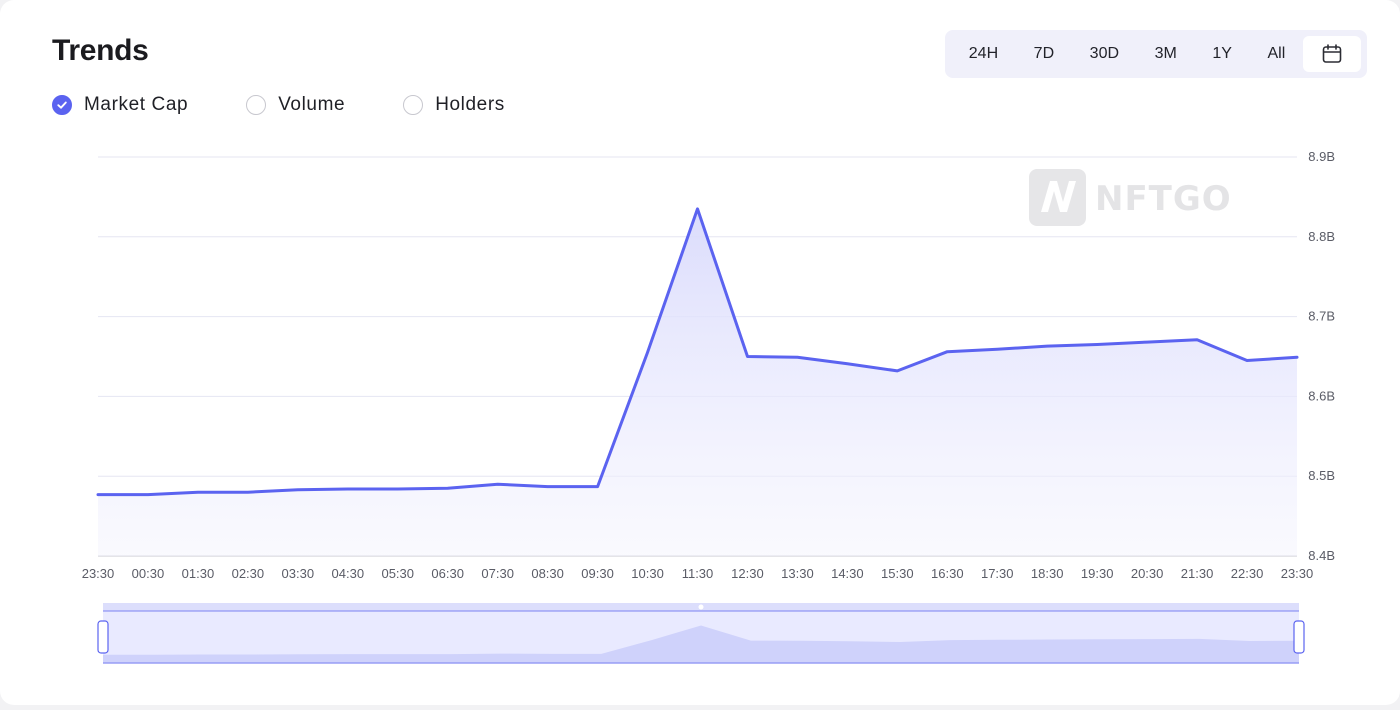 Image resolution: width=1400 pixels, height=710 pixels. Describe the element at coordinates (747, 573) in the screenshot. I see `x-tick-label: 12:30` at that location.